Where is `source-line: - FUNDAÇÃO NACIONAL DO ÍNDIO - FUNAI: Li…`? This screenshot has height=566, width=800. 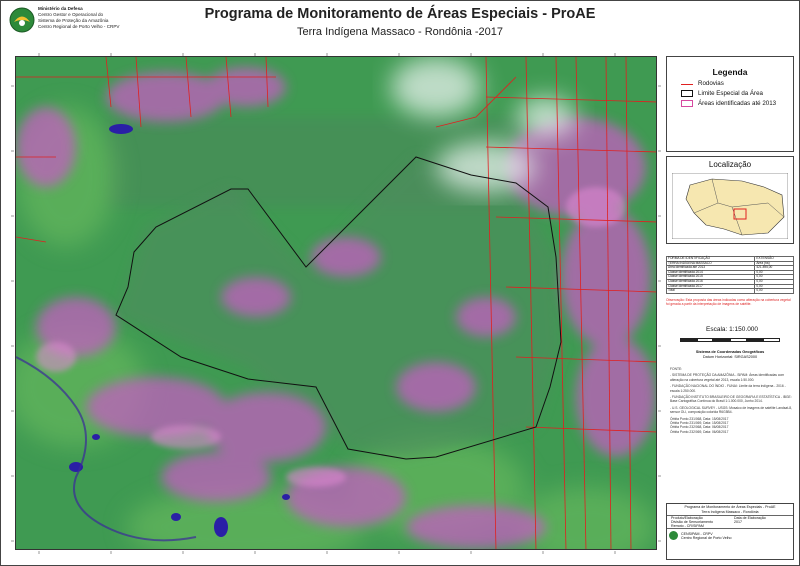 source-line: - FUNDAÇÃO NACIONAL DO ÍNDIO - FUNAI: Li… is located at coordinates (728, 388).